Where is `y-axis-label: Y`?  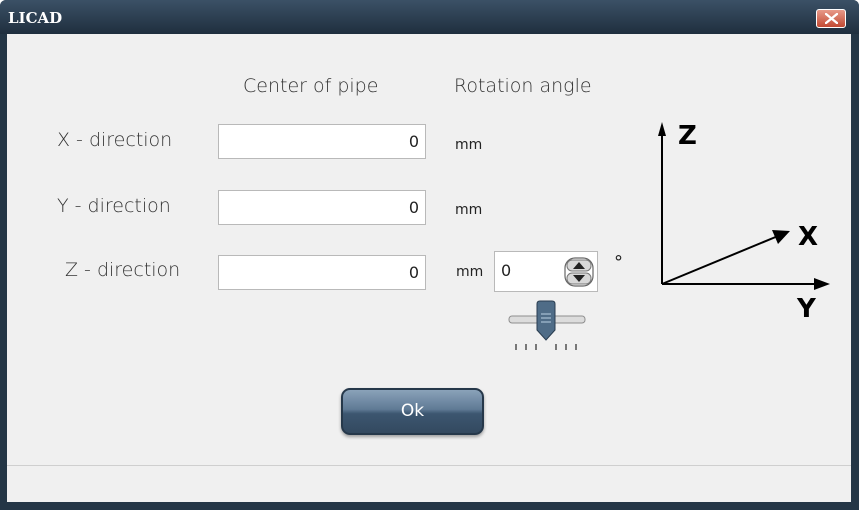
y-axis-label: Y is located at coordinates (806, 309).